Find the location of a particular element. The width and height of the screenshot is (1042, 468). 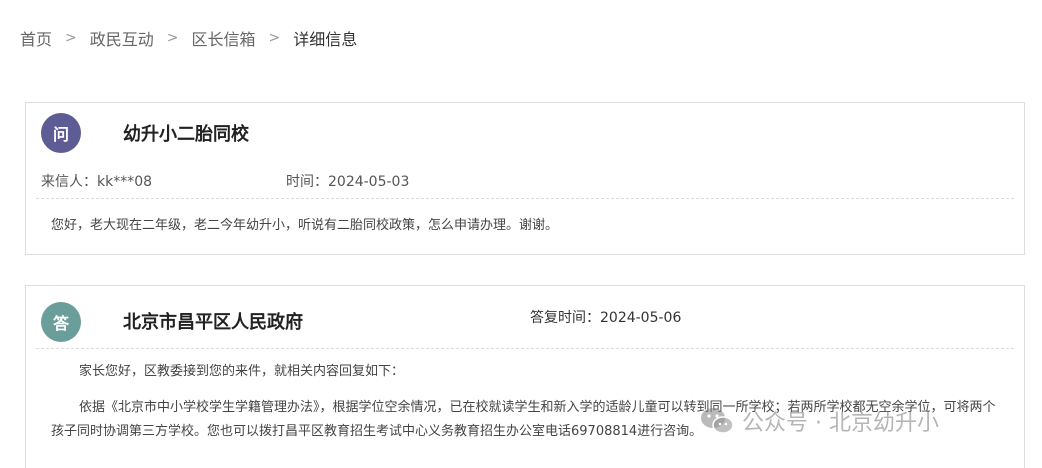

reply-time: 答复时间：2024-05-06 is located at coordinates (606, 318).